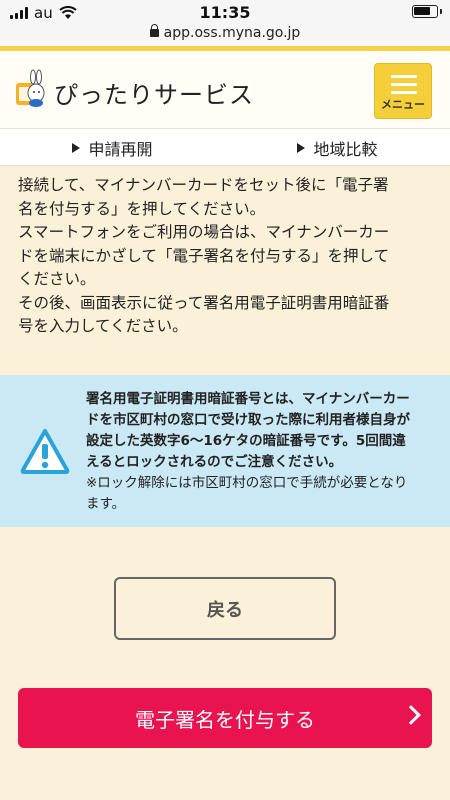 Image resolution: width=450 pixels, height=800 pixels. Describe the element at coordinates (403, 104) in the screenshot. I see `menu-button-label: メニュー` at that location.